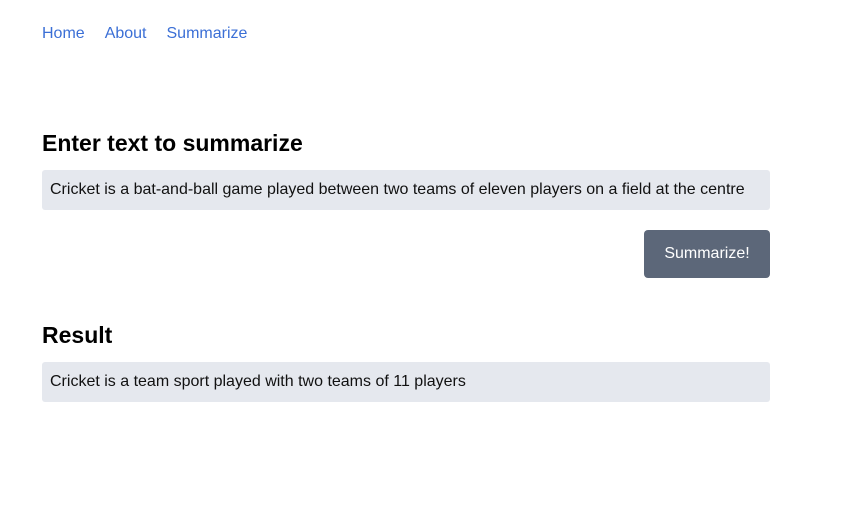 Image resolution: width=862 pixels, height=506 pixels. What do you see at coordinates (63, 34) in the screenshot?
I see `nav-link-home: Home` at bounding box center [63, 34].